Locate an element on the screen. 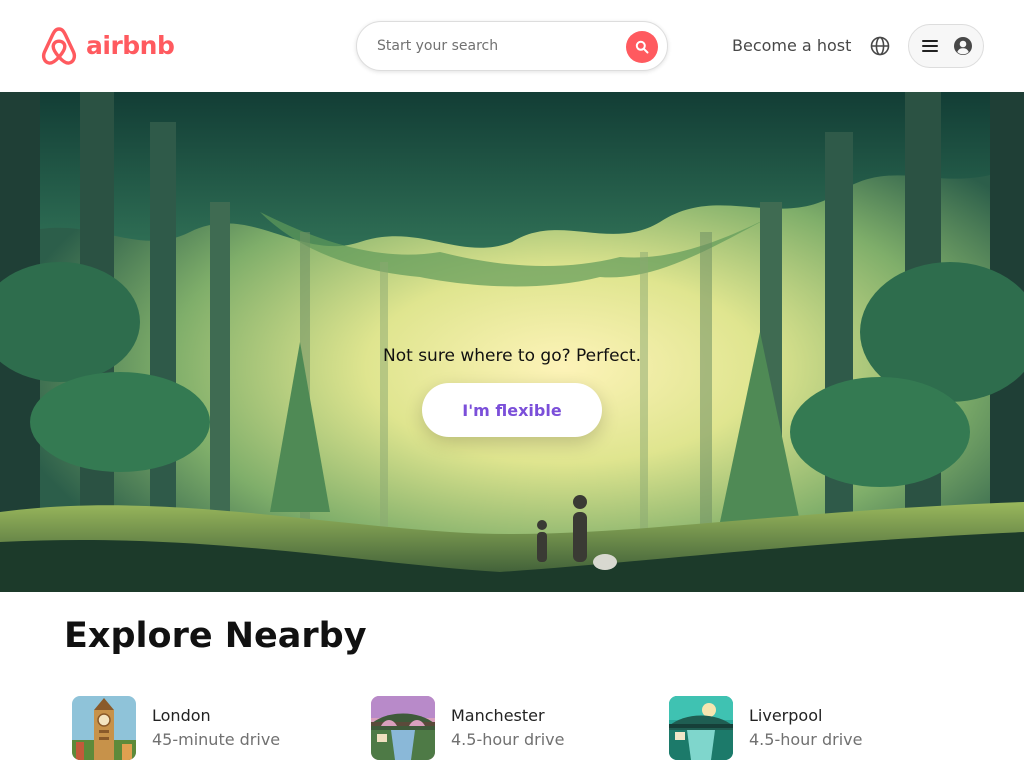 The width and height of the screenshot is (1024, 768). user-avatar-icon is located at coordinates (963, 46).